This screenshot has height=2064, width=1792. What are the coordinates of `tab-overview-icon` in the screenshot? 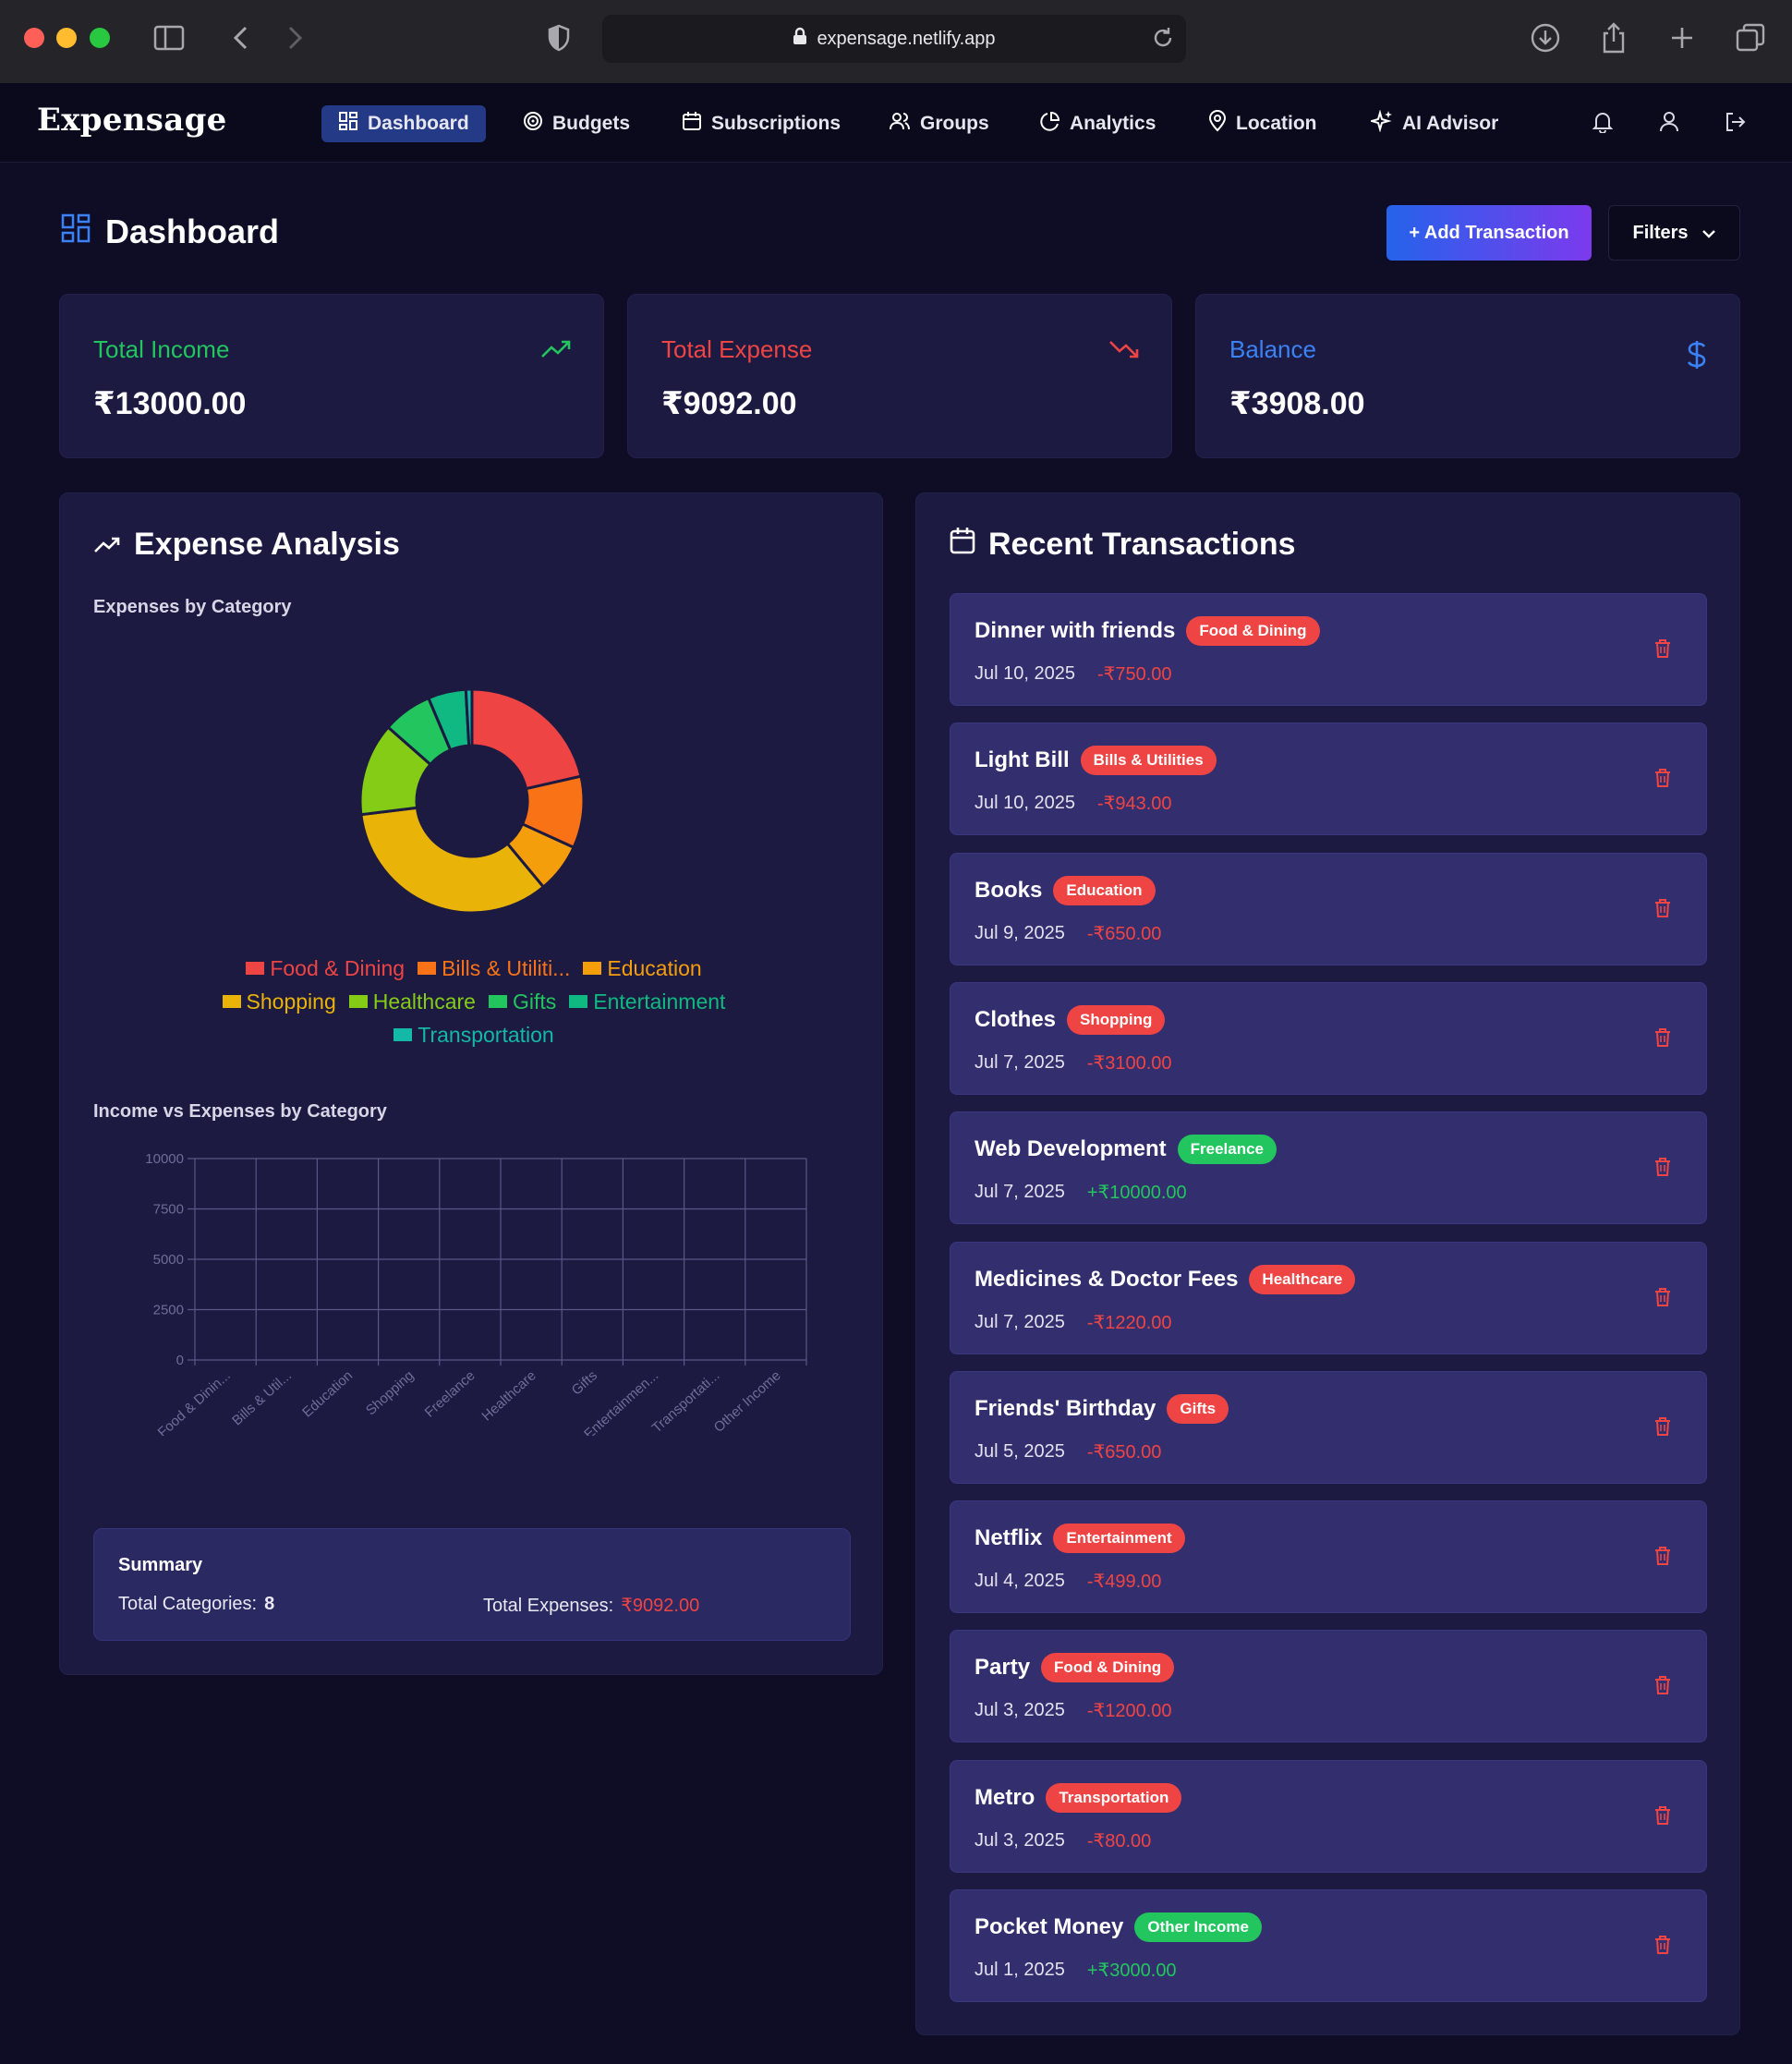 It's located at (1751, 37).